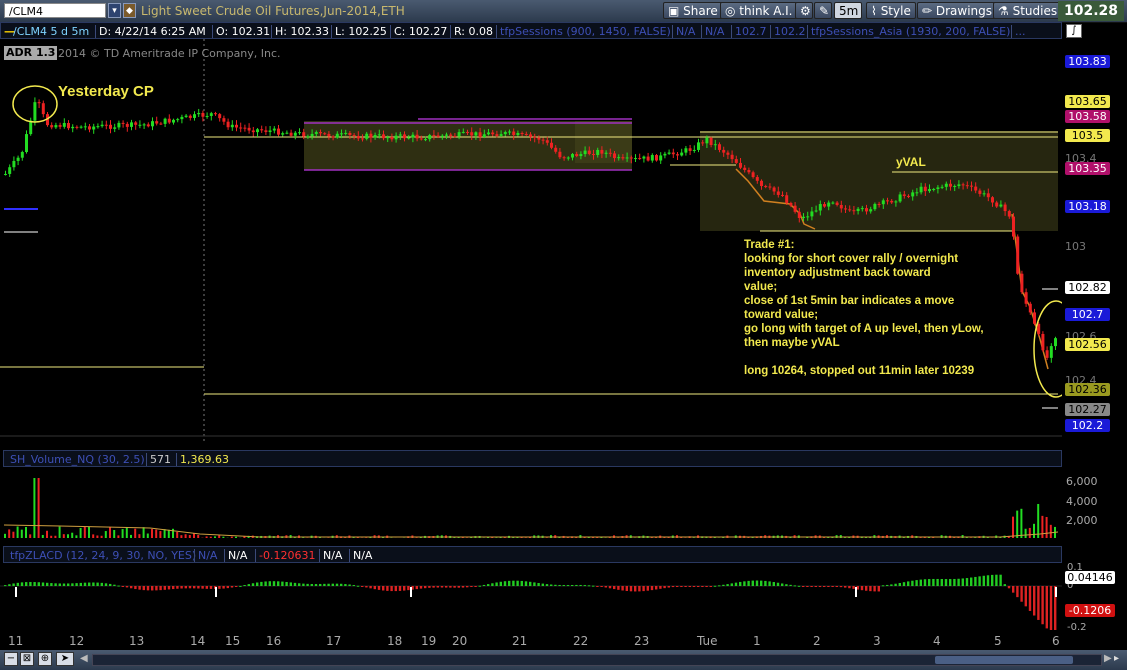 The width and height of the screenshot is (1127, 670). Describe the element at coordinates (848, 10) in the screenshot. I see `timeframe-selector: 5m` at that location.